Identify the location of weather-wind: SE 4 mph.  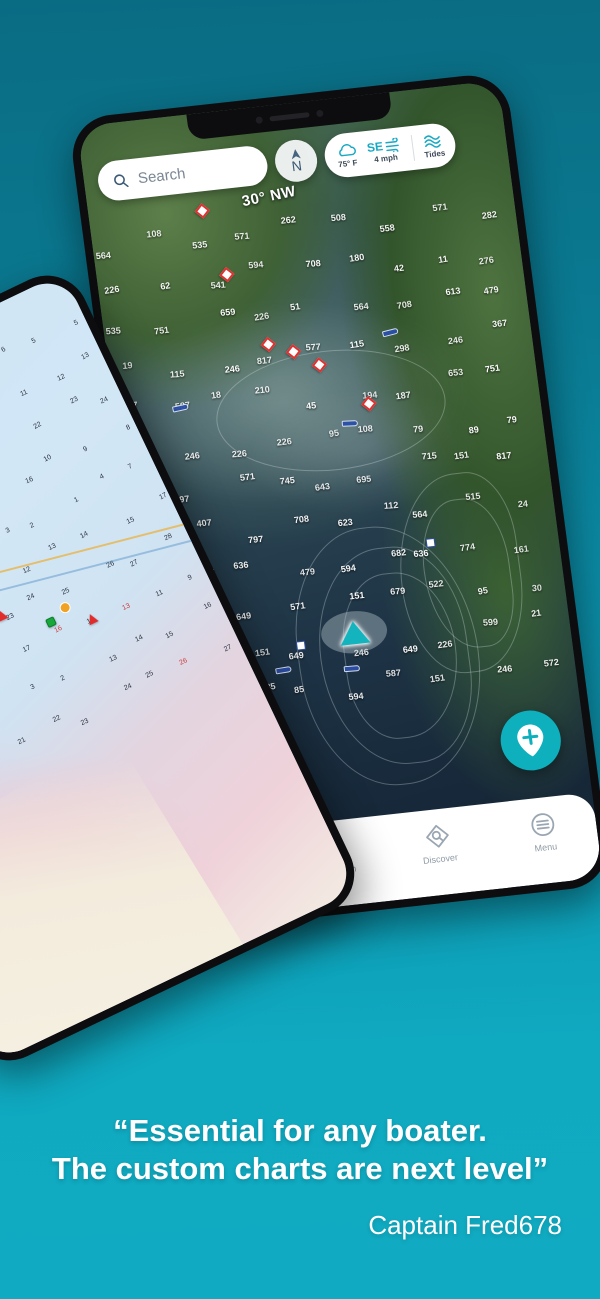
(385, 151).